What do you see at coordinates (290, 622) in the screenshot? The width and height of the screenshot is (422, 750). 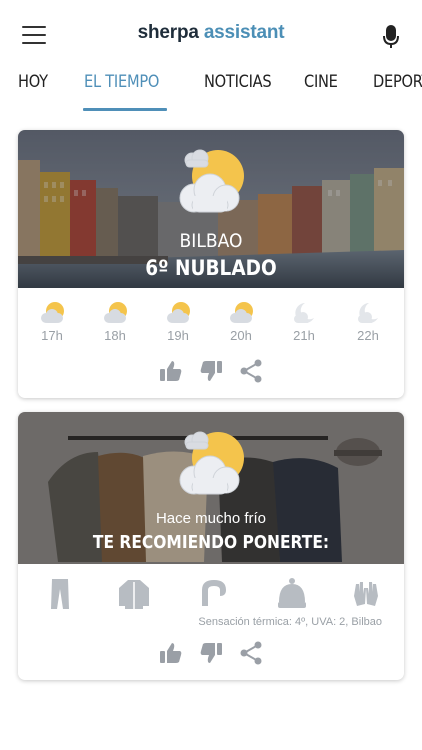 I see `feels-like-text: Sensación térmica: 4º, UVA: 2, Bilbao` at bounding box center [290, 622].